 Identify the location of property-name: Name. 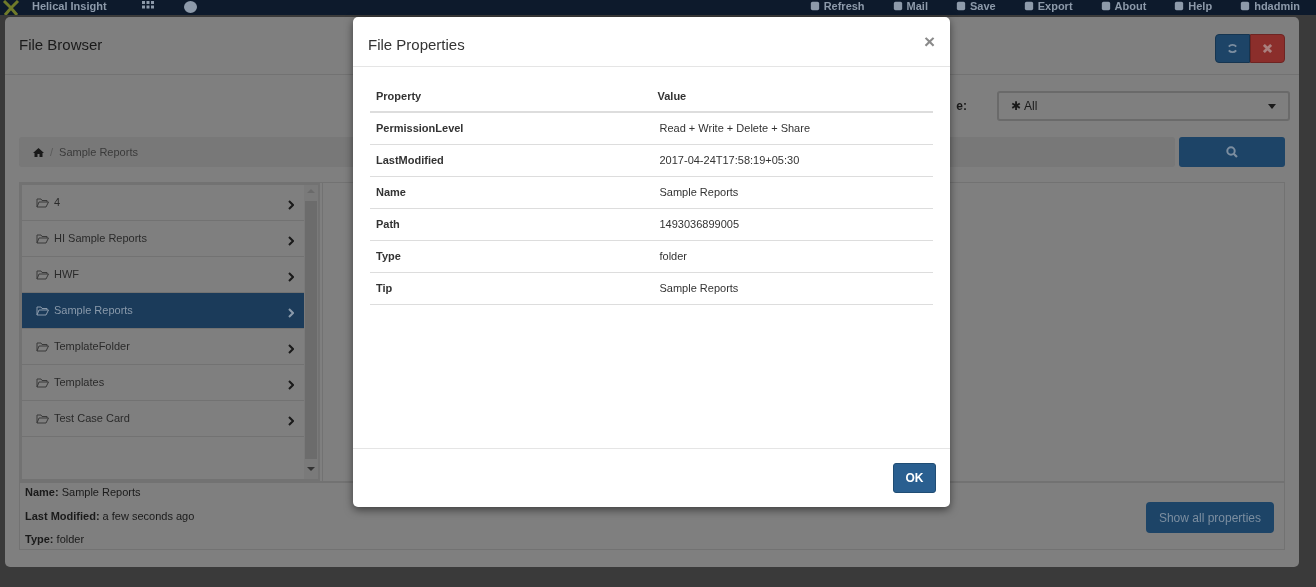
(391, 193).